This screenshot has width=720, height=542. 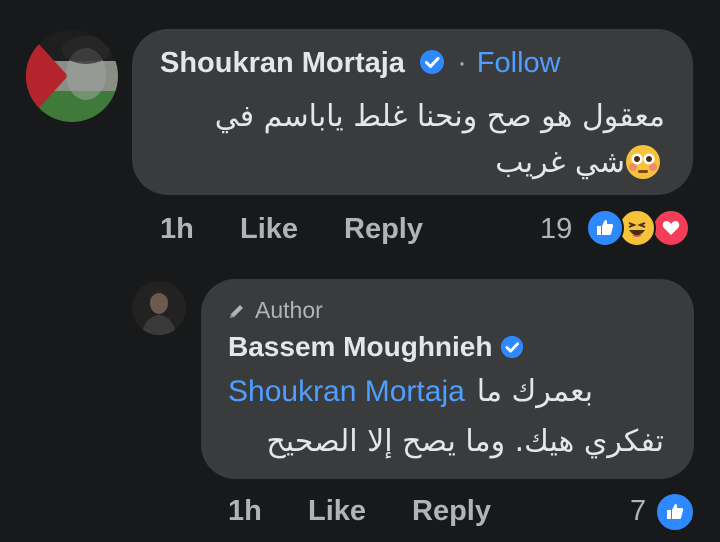 I want to click on reply-mention-link: Shoukran Mortaja, so click(x=346, y=392).